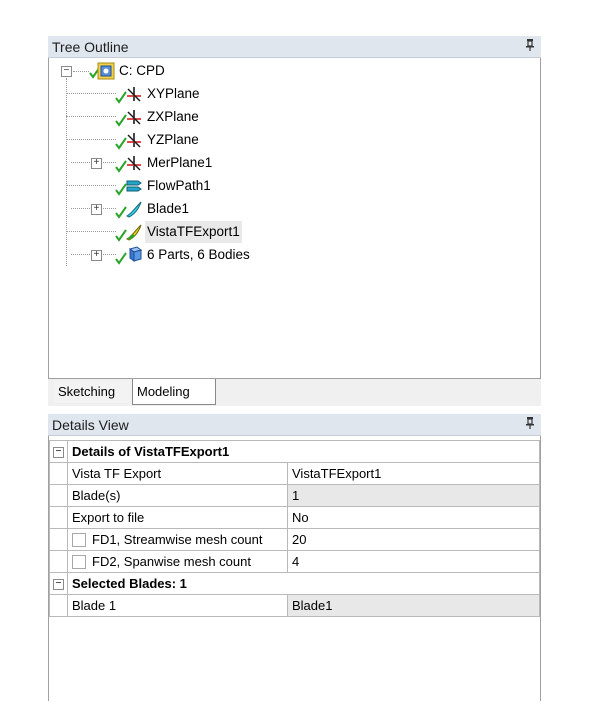  Describe the element at coordinates (413, 473) in the screenshot. I see `property-value: VistaTFExport1` at that location.